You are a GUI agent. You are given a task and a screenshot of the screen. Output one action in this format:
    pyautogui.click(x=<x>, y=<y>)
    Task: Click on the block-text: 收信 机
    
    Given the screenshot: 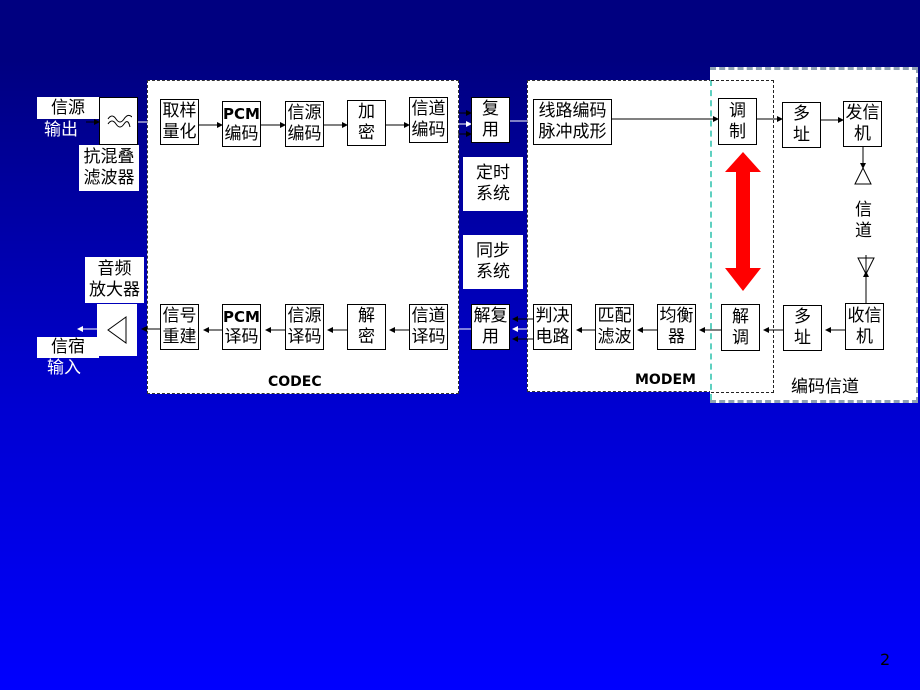 What is the action you would take?
    pyautogui.click(x=864, y=326)
    